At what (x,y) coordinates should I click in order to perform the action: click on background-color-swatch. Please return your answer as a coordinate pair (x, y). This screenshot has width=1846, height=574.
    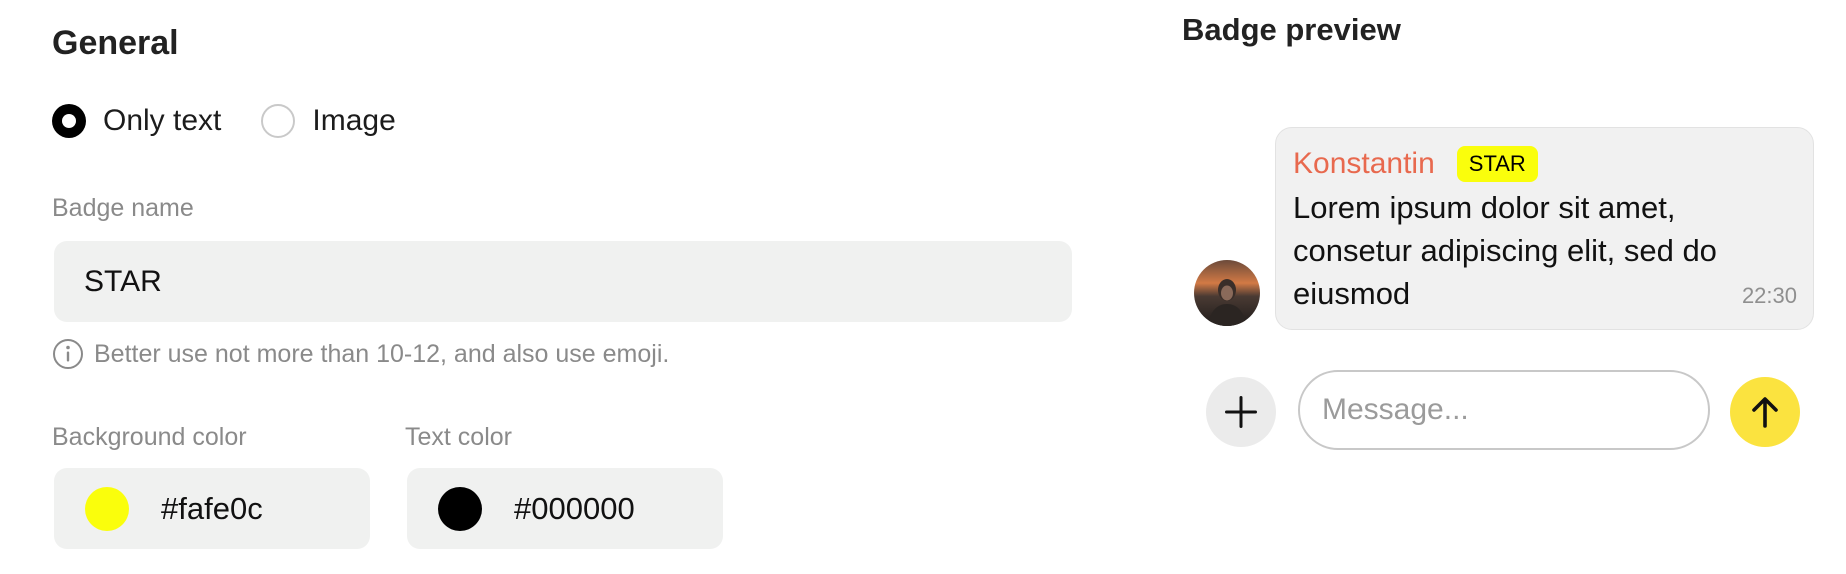
    Looking at the image, I should click on (107, 508).